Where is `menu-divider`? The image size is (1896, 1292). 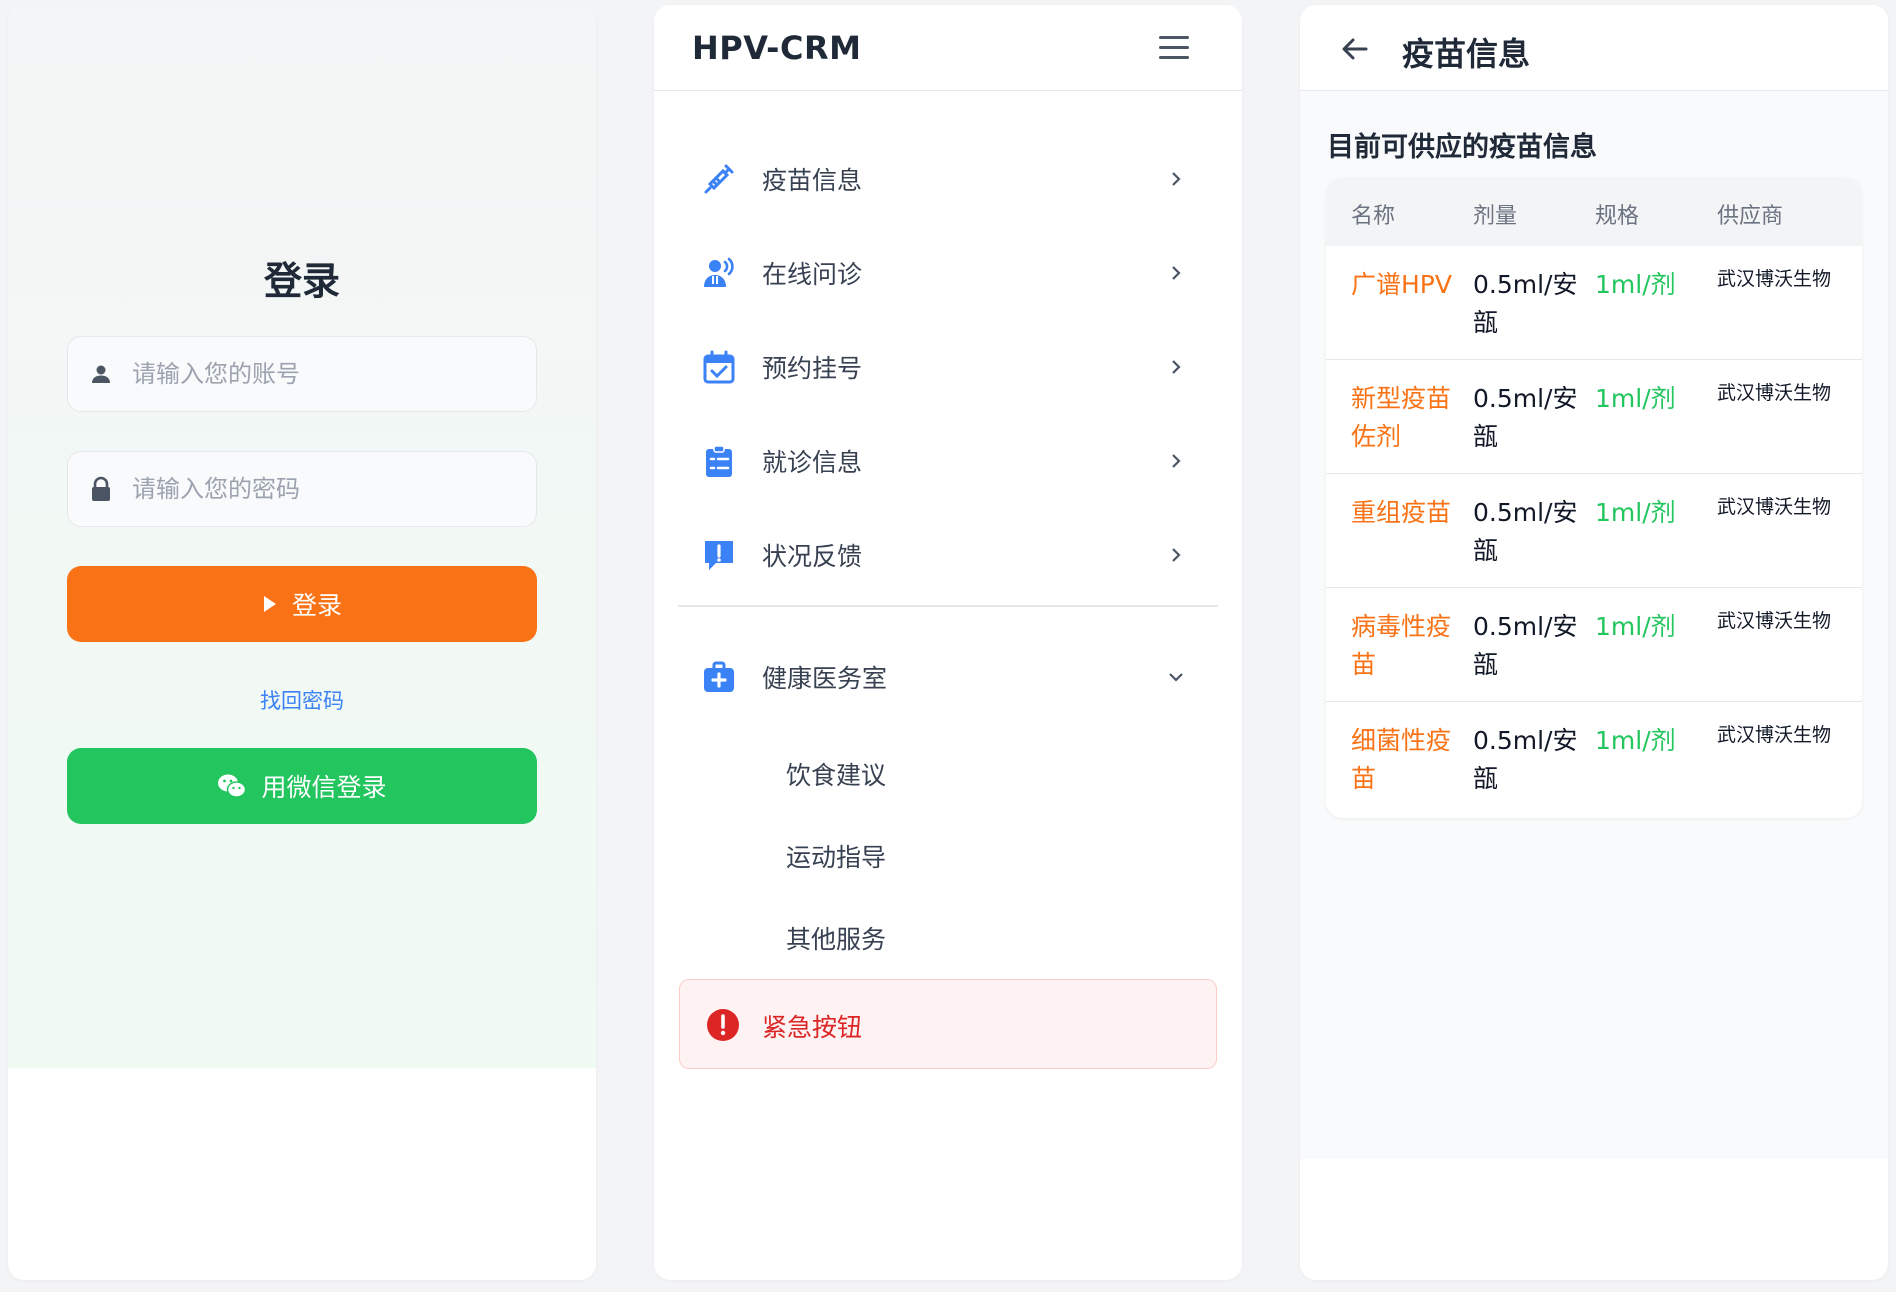
menu-divider is located at coordinates (948, 606).